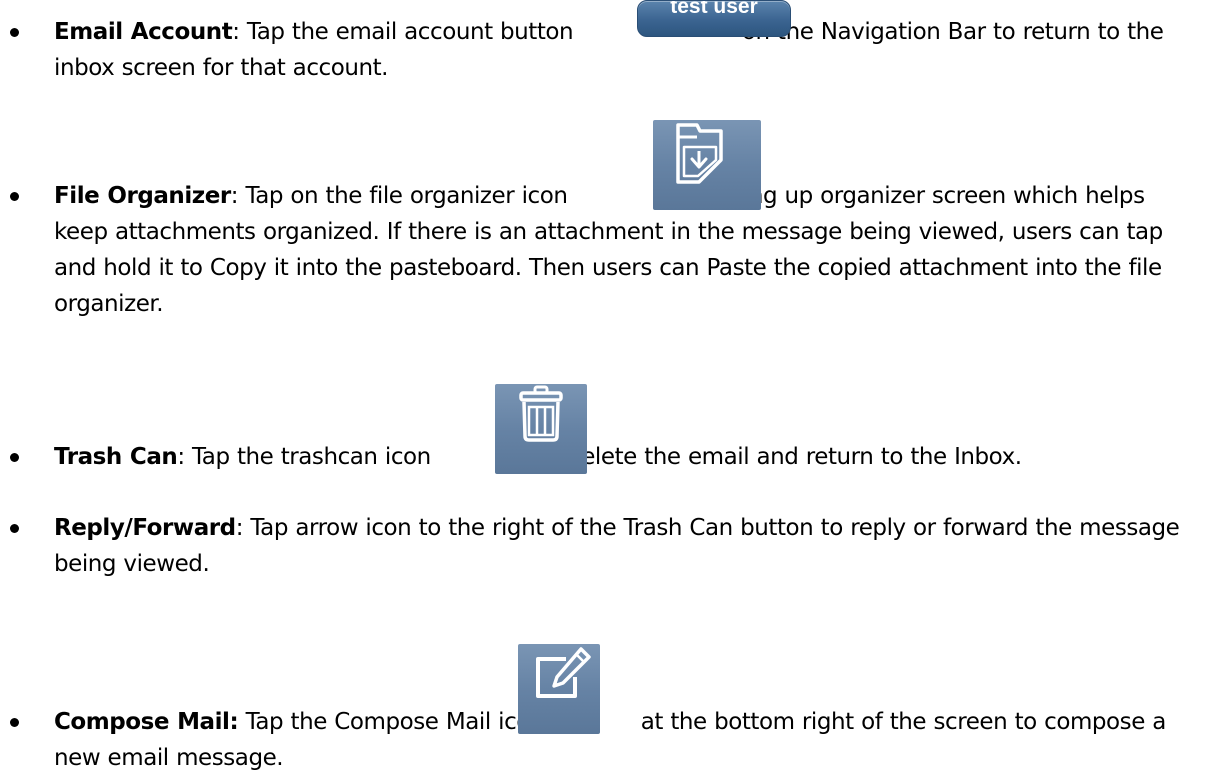 Image resolution: width=1210 pixels, height=776 pixels. What do you see at coordinates (563, 672) in the screenshot?
I see `pencil-square-icon` at bounding box center [563, 672].